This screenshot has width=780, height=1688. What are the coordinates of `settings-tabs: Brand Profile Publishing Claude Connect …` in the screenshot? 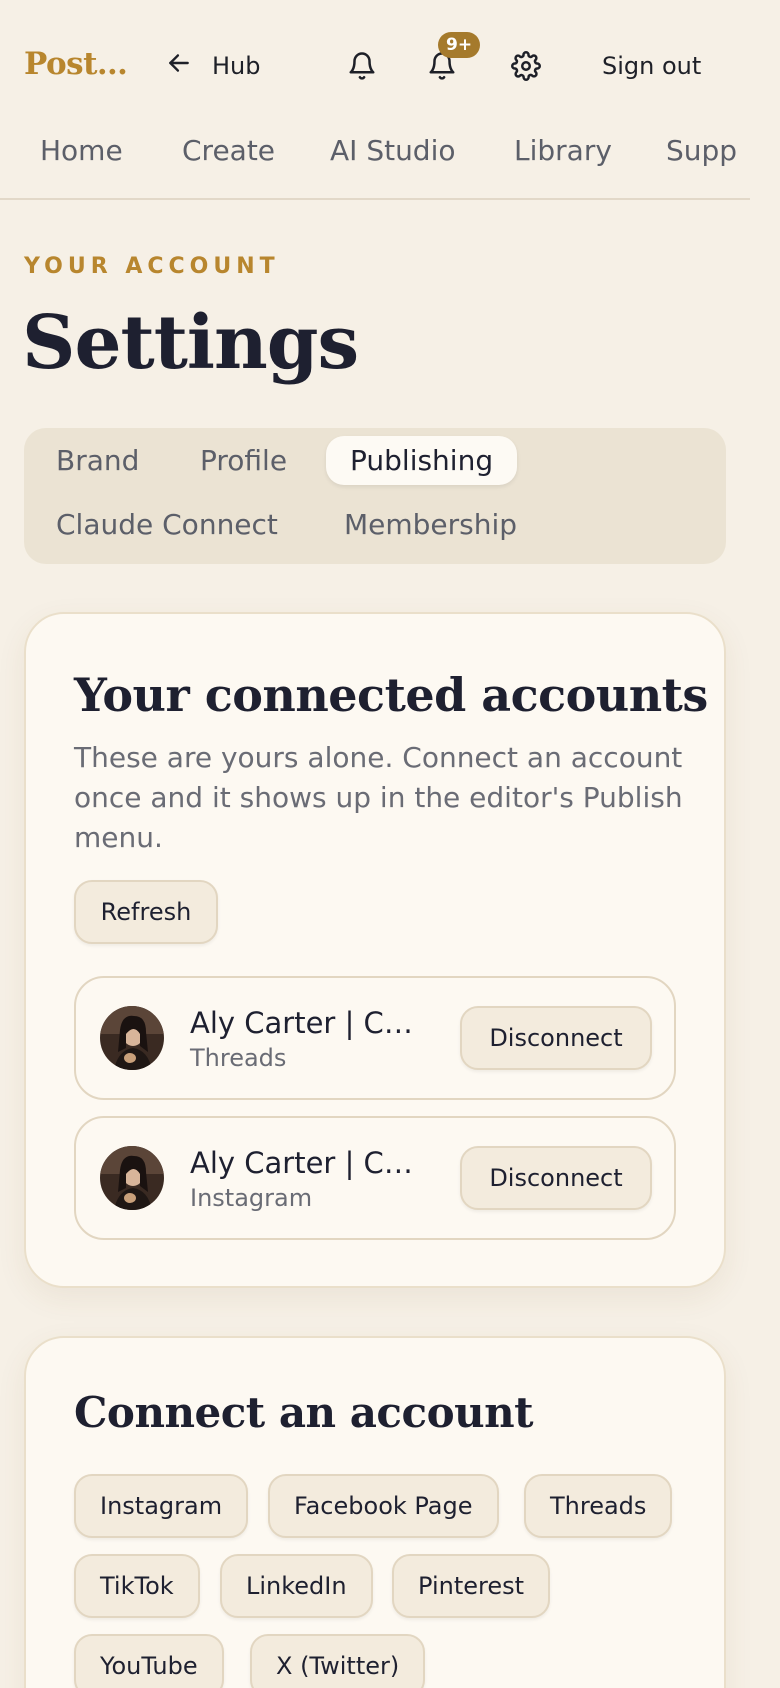 It's located at (375, 496).